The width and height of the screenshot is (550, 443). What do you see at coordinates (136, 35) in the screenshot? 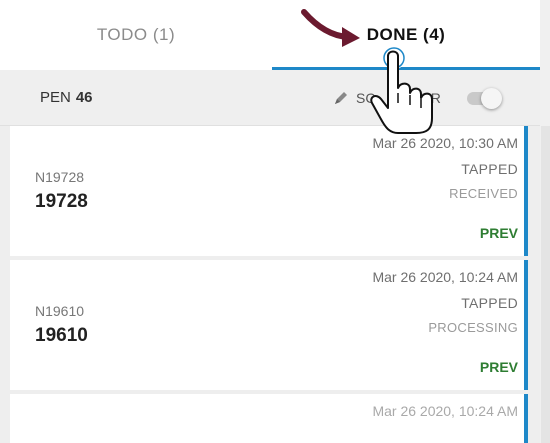
I see `tab-todo: TODO (1)` at bounding box center [136, 35].